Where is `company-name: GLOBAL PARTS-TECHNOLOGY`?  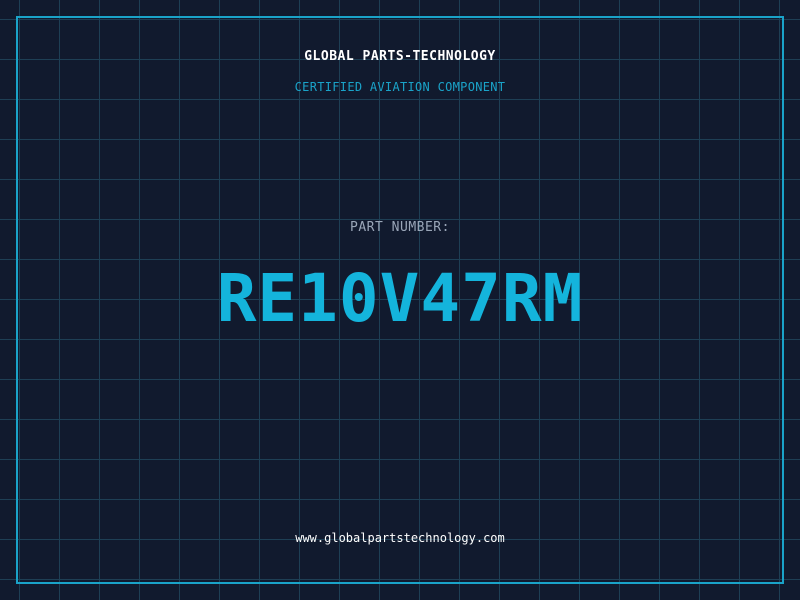
company-name: GLOBAL PARTS-TECHNOLOGY is located at coordinates (400, 56).